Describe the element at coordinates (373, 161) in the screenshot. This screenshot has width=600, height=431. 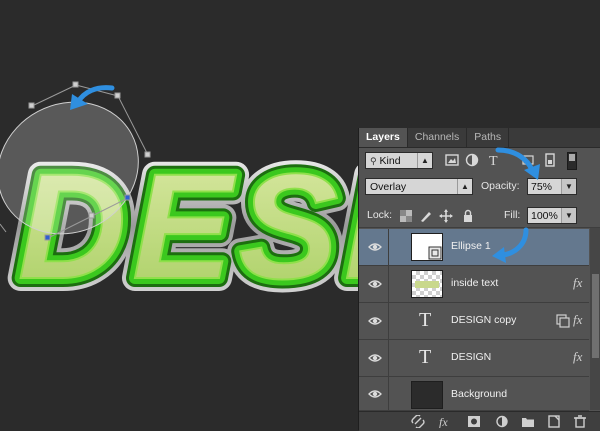
I see `search-icon: ⚲` at that location.